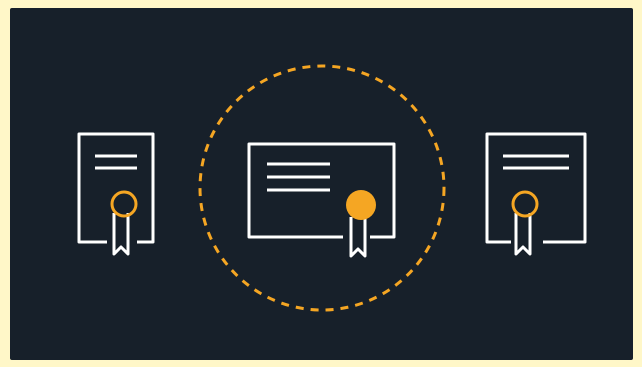 The width and height of the screenshot is (642, 367). What do you see at coordinates (321, 200) in the screenshot?
I see `certificate-center-icon` at bounding box center [321, 200].